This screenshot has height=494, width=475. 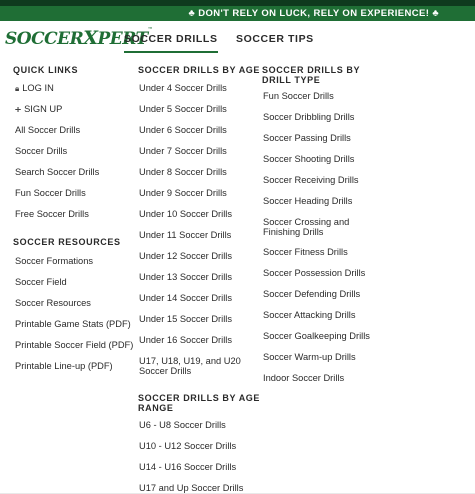 What do you see at coordinates (308, 117) in the screenshot?
I see `type-link-dribbling: Soccer Dribbling Drills` at bounding box center [308, 117].